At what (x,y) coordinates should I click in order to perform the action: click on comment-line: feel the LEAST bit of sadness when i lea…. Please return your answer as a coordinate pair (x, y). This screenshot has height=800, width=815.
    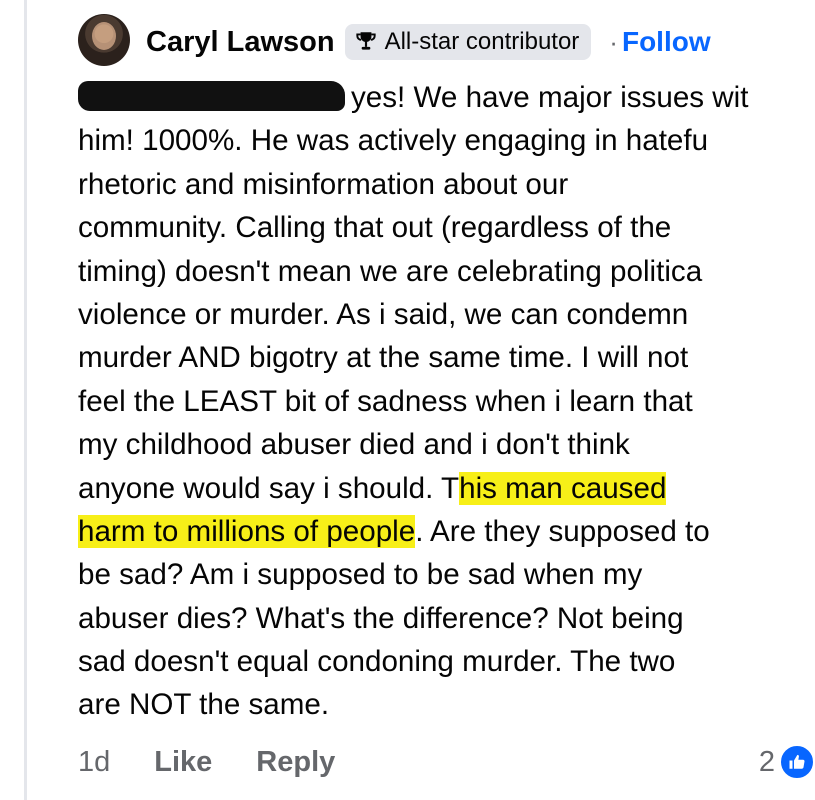
    Looking at the image, I should click on (385, 401).